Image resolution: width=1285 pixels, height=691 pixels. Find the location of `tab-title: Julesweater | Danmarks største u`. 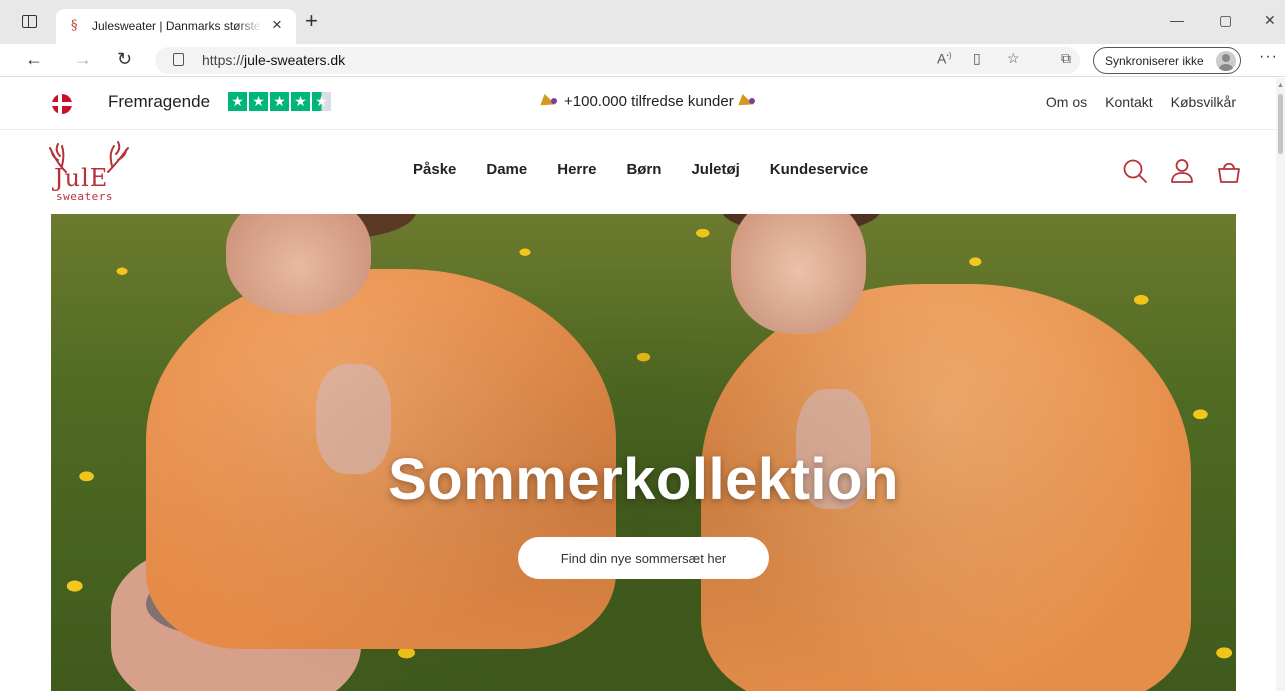

tab-title: Julesweater | Danmarks største u is located at coordinates (177, 26).